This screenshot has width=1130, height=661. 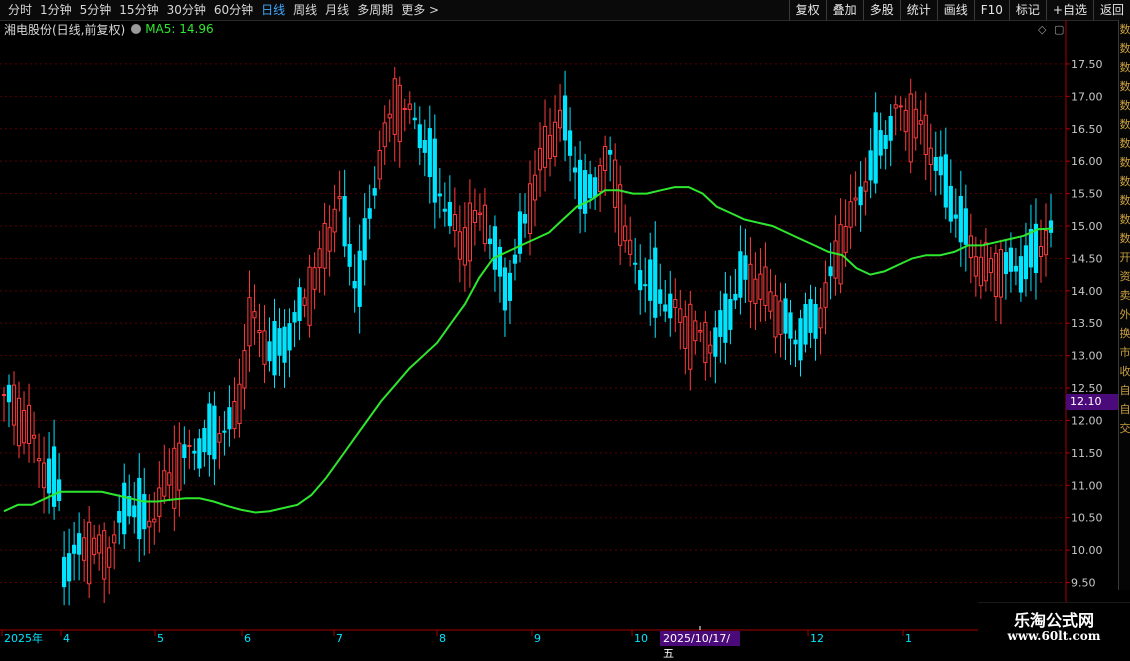 I want to click on price-label: 13.00, so click(x=1087, y=356).